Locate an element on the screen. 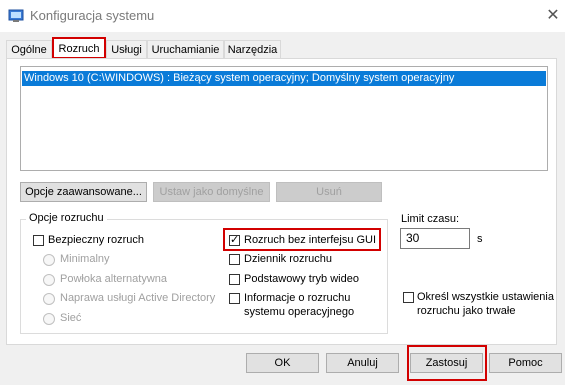 The image size is (565, 385). ad-repair-radio is located at coordinates (49, 299).